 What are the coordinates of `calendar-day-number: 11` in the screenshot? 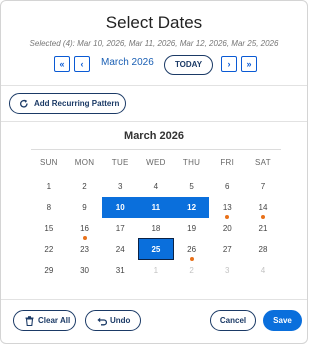 It's located at (156, 207).